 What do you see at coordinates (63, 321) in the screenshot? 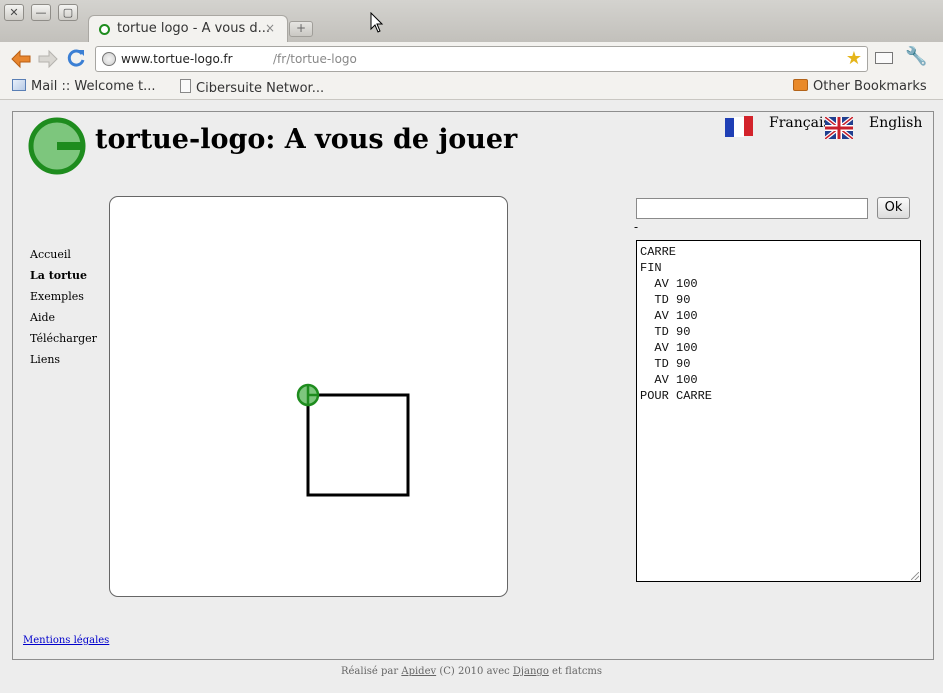
I see `nav-item-aide: Aide` at bounding box center [63, 321].